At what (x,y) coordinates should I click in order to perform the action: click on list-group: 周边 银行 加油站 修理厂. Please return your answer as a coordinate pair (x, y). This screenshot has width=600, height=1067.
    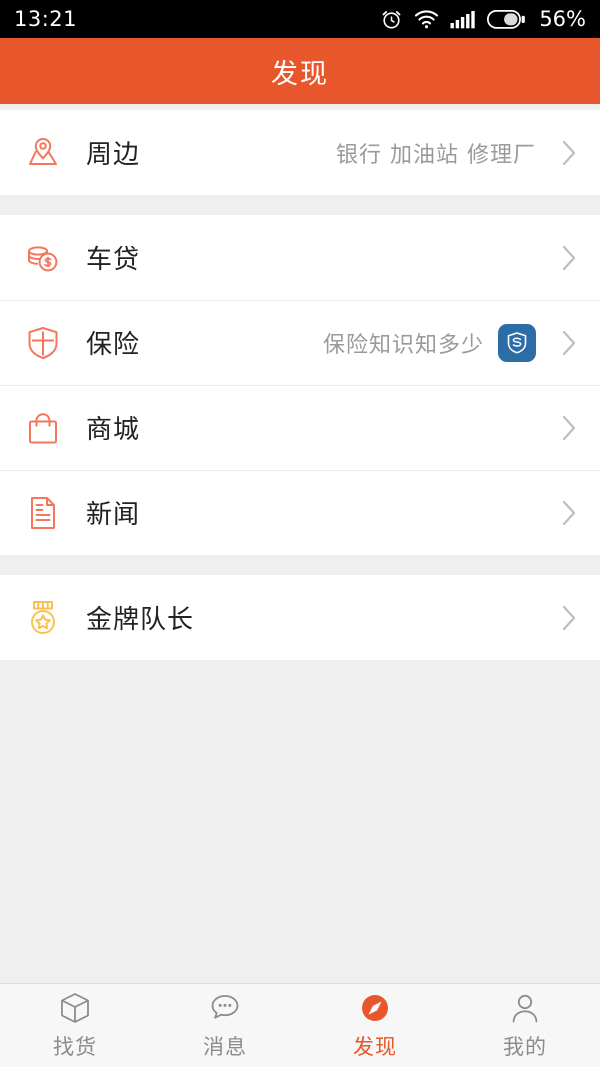
    Looking at the image, I should click on (300, 152).